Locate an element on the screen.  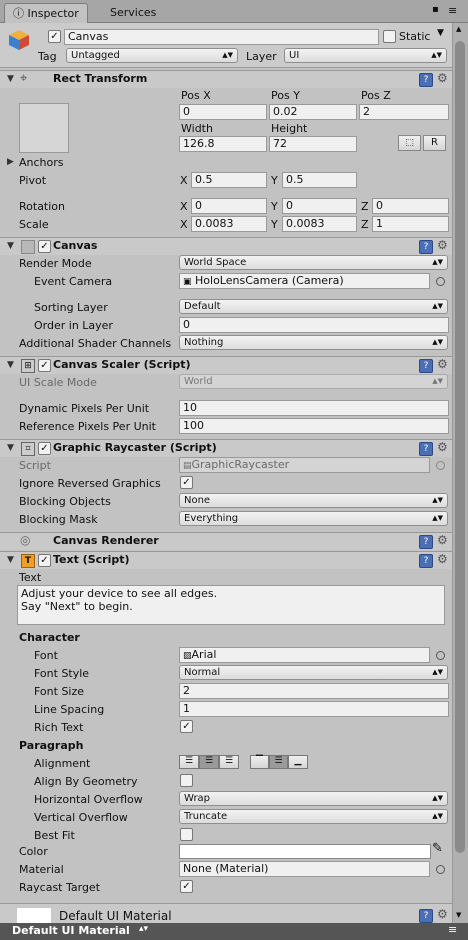
align-left-button: ☰ is located at coordinates (189, 762).